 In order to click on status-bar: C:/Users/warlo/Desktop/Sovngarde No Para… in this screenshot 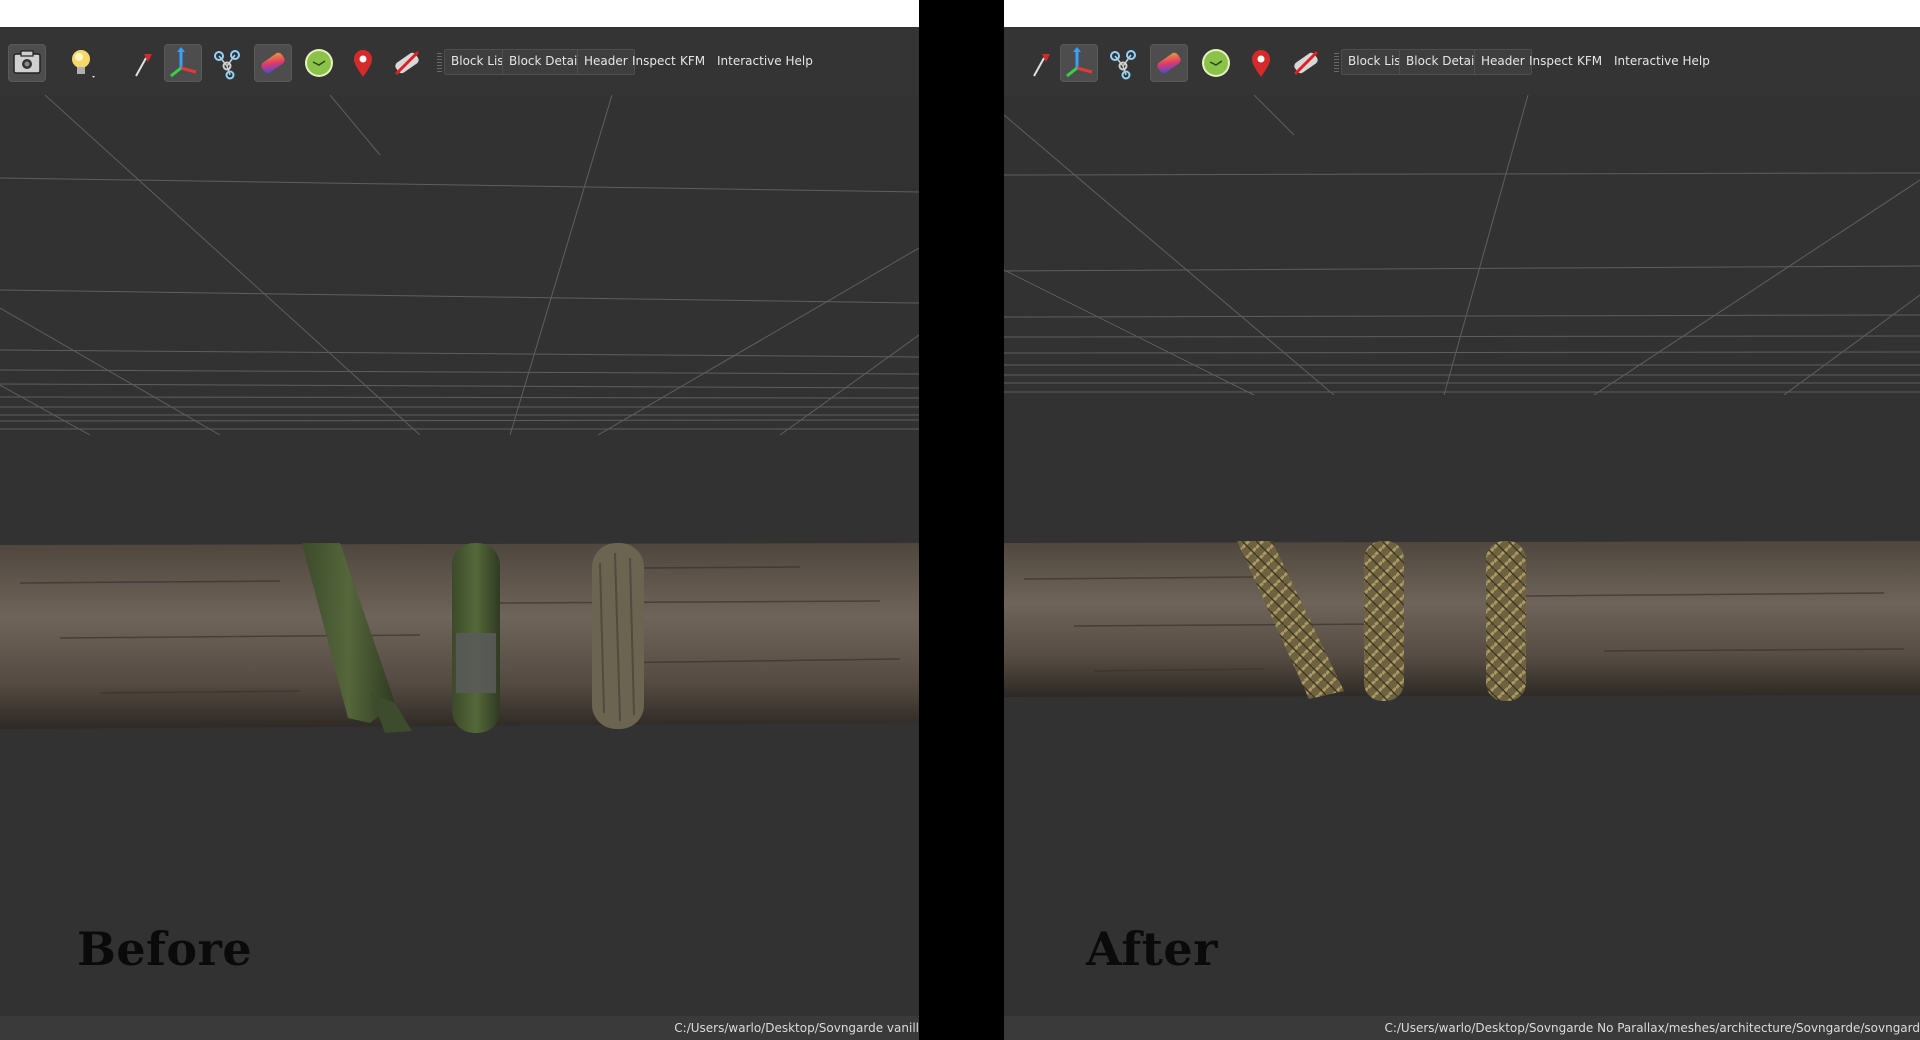, I will do `click(1462, 1028)`.